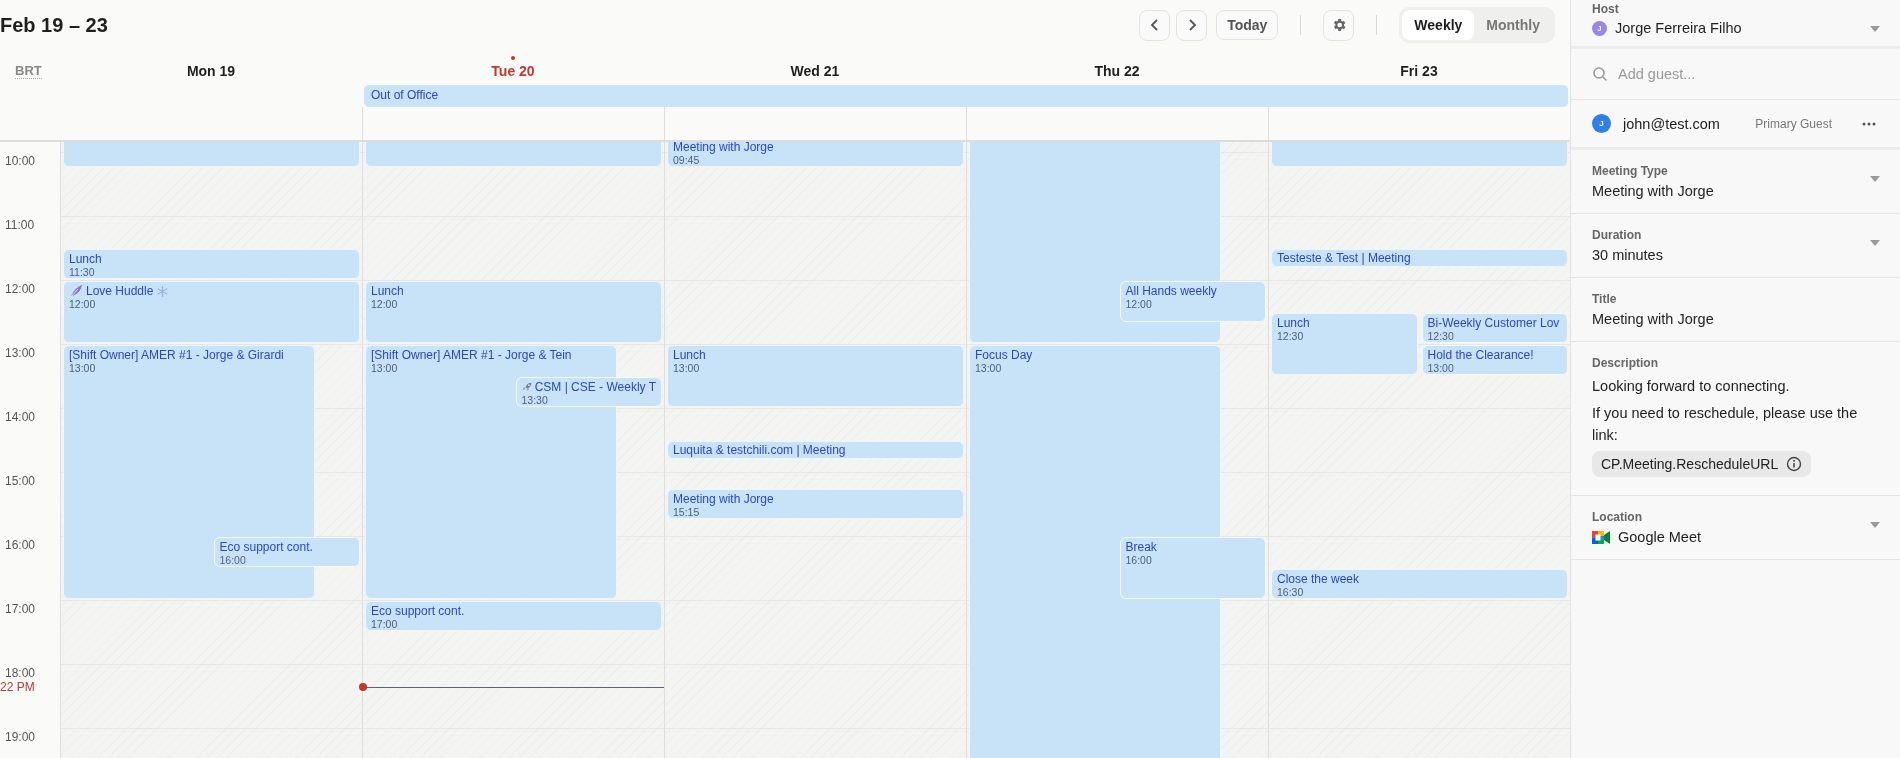 The image size is (1900, 758). Describe the element at coordinates (211, 71) in the screenshot. I see `day-header: Mon 19` at that location.